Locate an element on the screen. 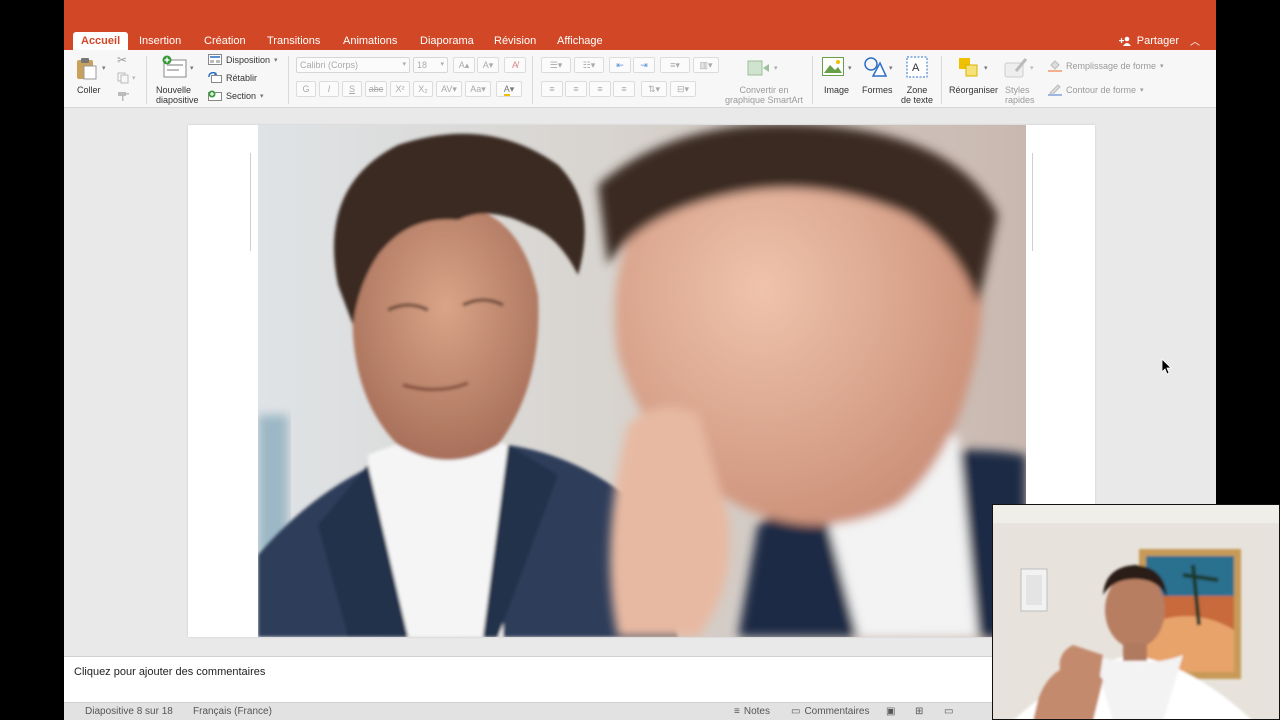  bullets-button: ☰▾ is located at coordinates (556, 65).